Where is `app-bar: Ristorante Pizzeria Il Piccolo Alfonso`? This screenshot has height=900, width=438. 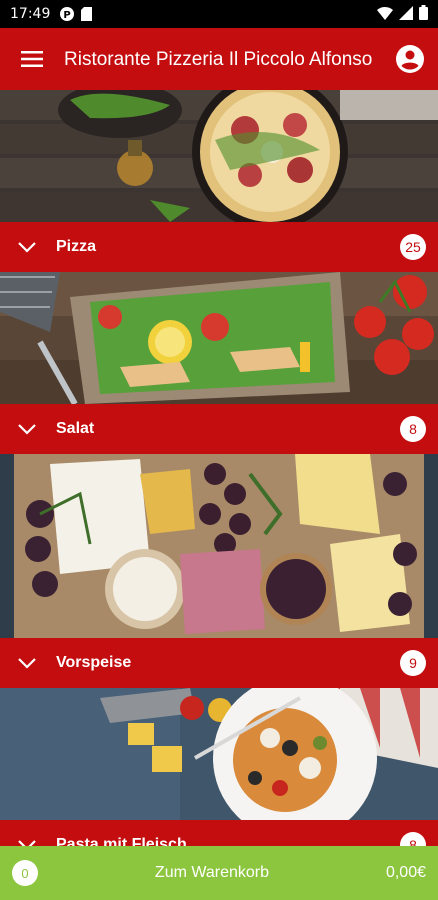
app-bar: Ristorante Pizzeria Il Piccolo Alfonso is located at coordinates (219, 59).